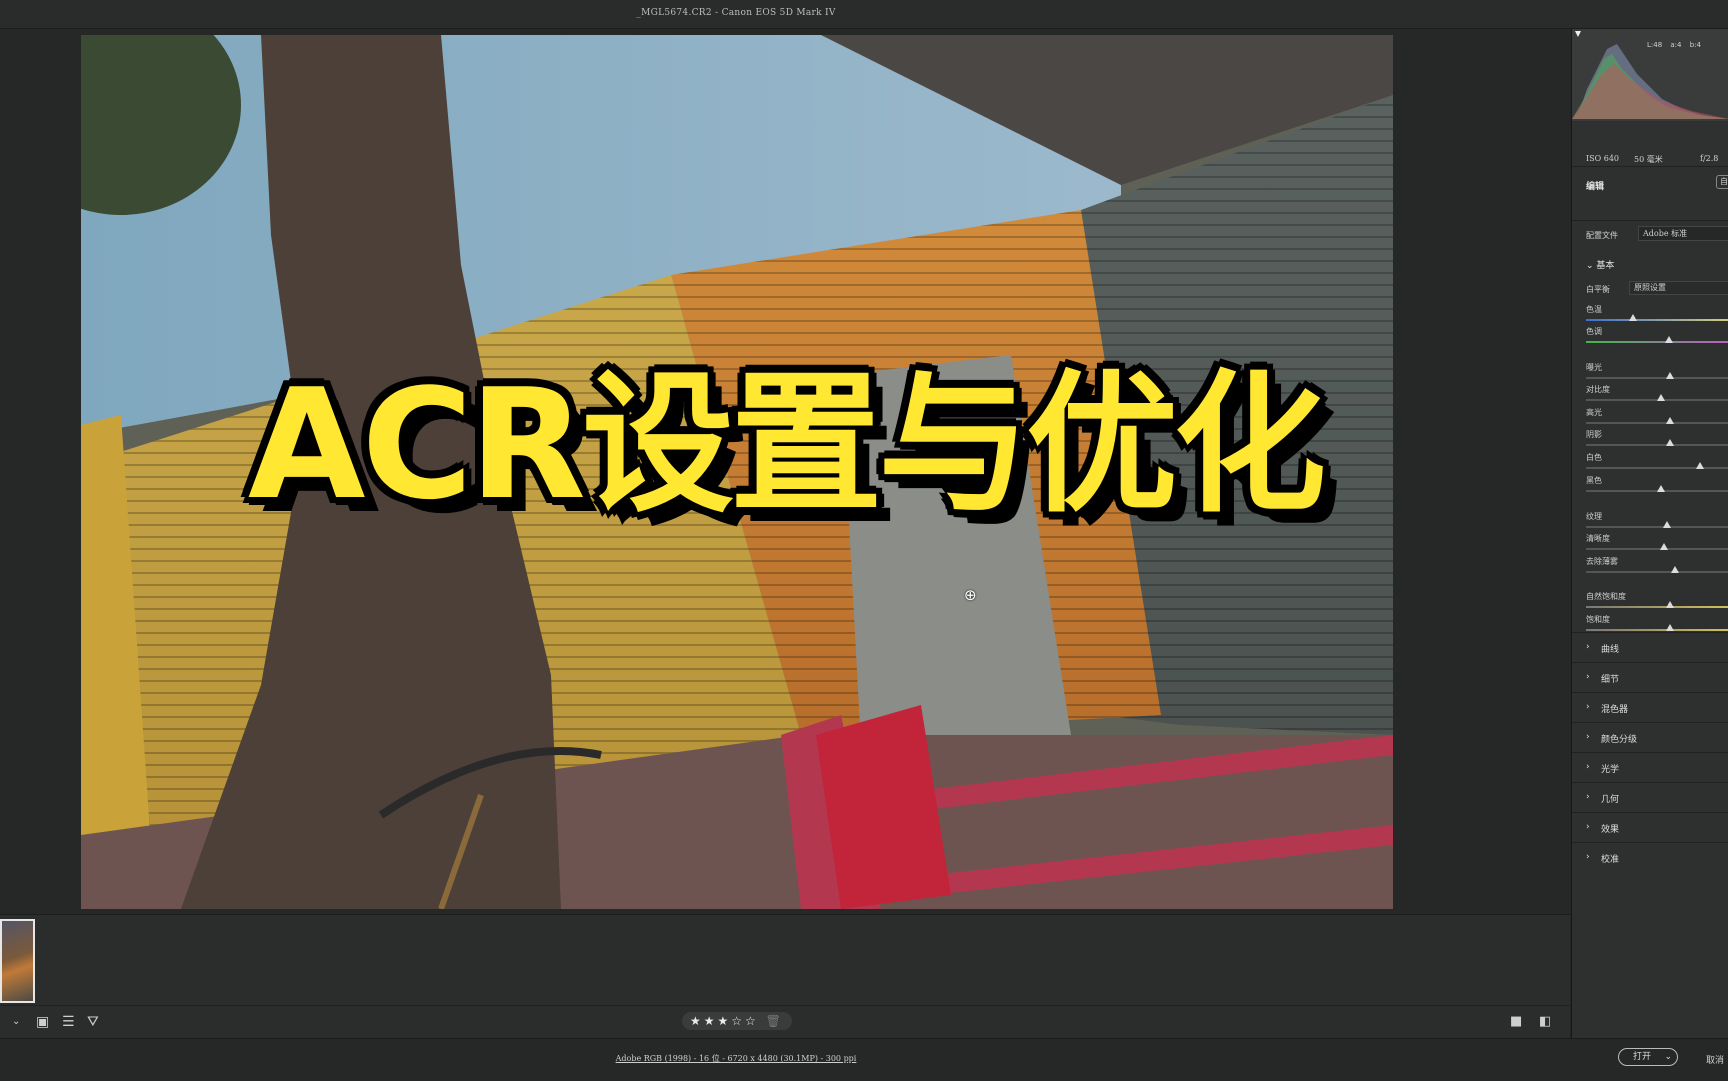  Describe the element at coordinates (1650, 601) in the screenshot. I see `slider-row: 自然饱和度` at that location.